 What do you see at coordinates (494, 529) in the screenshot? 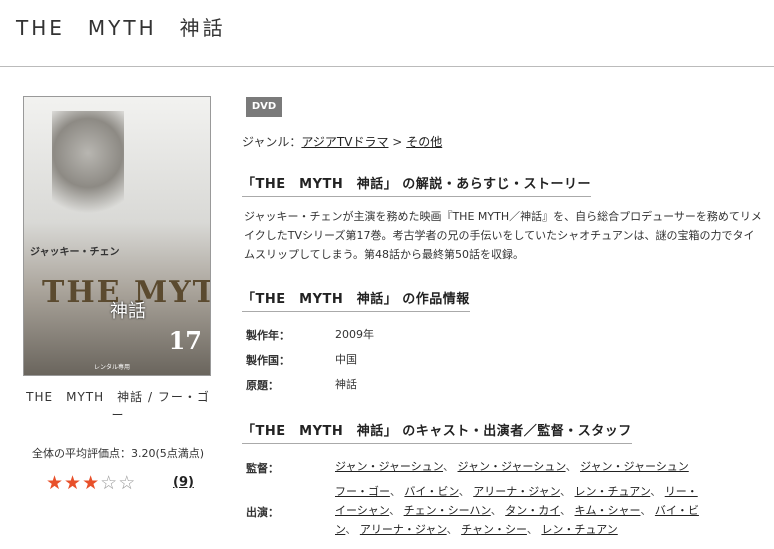
I see `cast-link: チャン・シー` at bounding box center [494, 529].